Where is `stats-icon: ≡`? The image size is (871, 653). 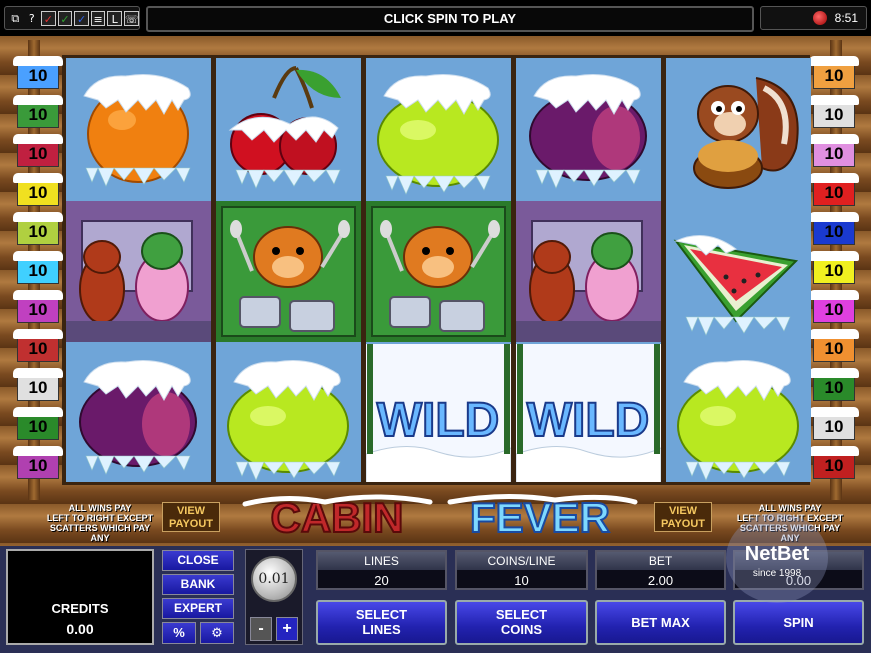 stats-icon: ≡ is located at coordinates (98, 18).